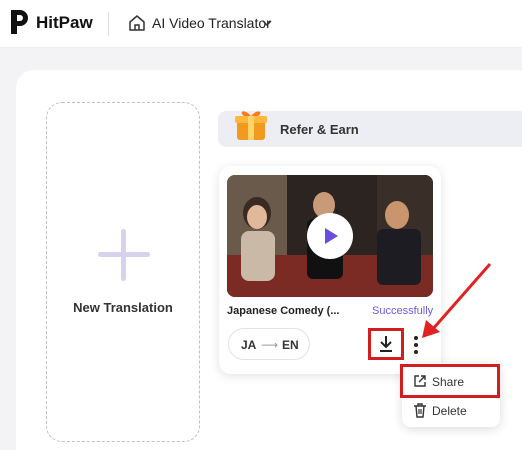 This screenshot has height=450, width=522. I want to click on gift-icon, so click(251, 125).